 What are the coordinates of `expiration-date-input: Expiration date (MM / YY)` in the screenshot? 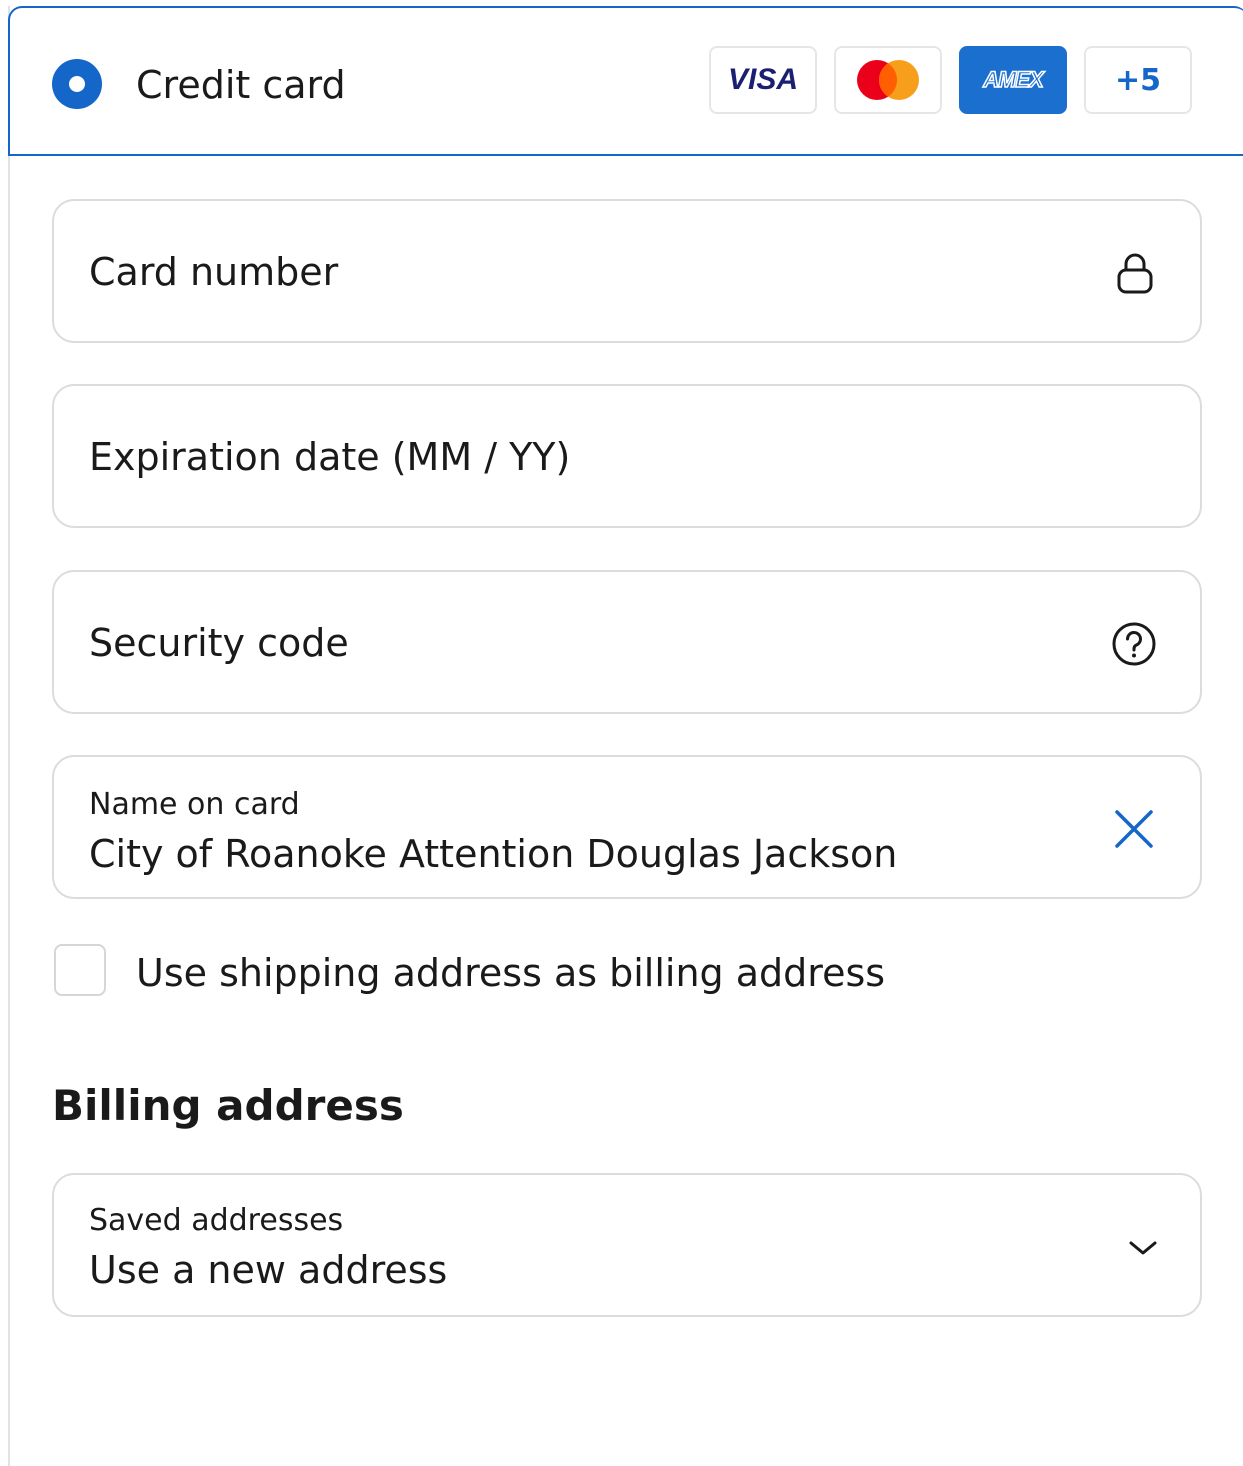 It's located at (627, 456).